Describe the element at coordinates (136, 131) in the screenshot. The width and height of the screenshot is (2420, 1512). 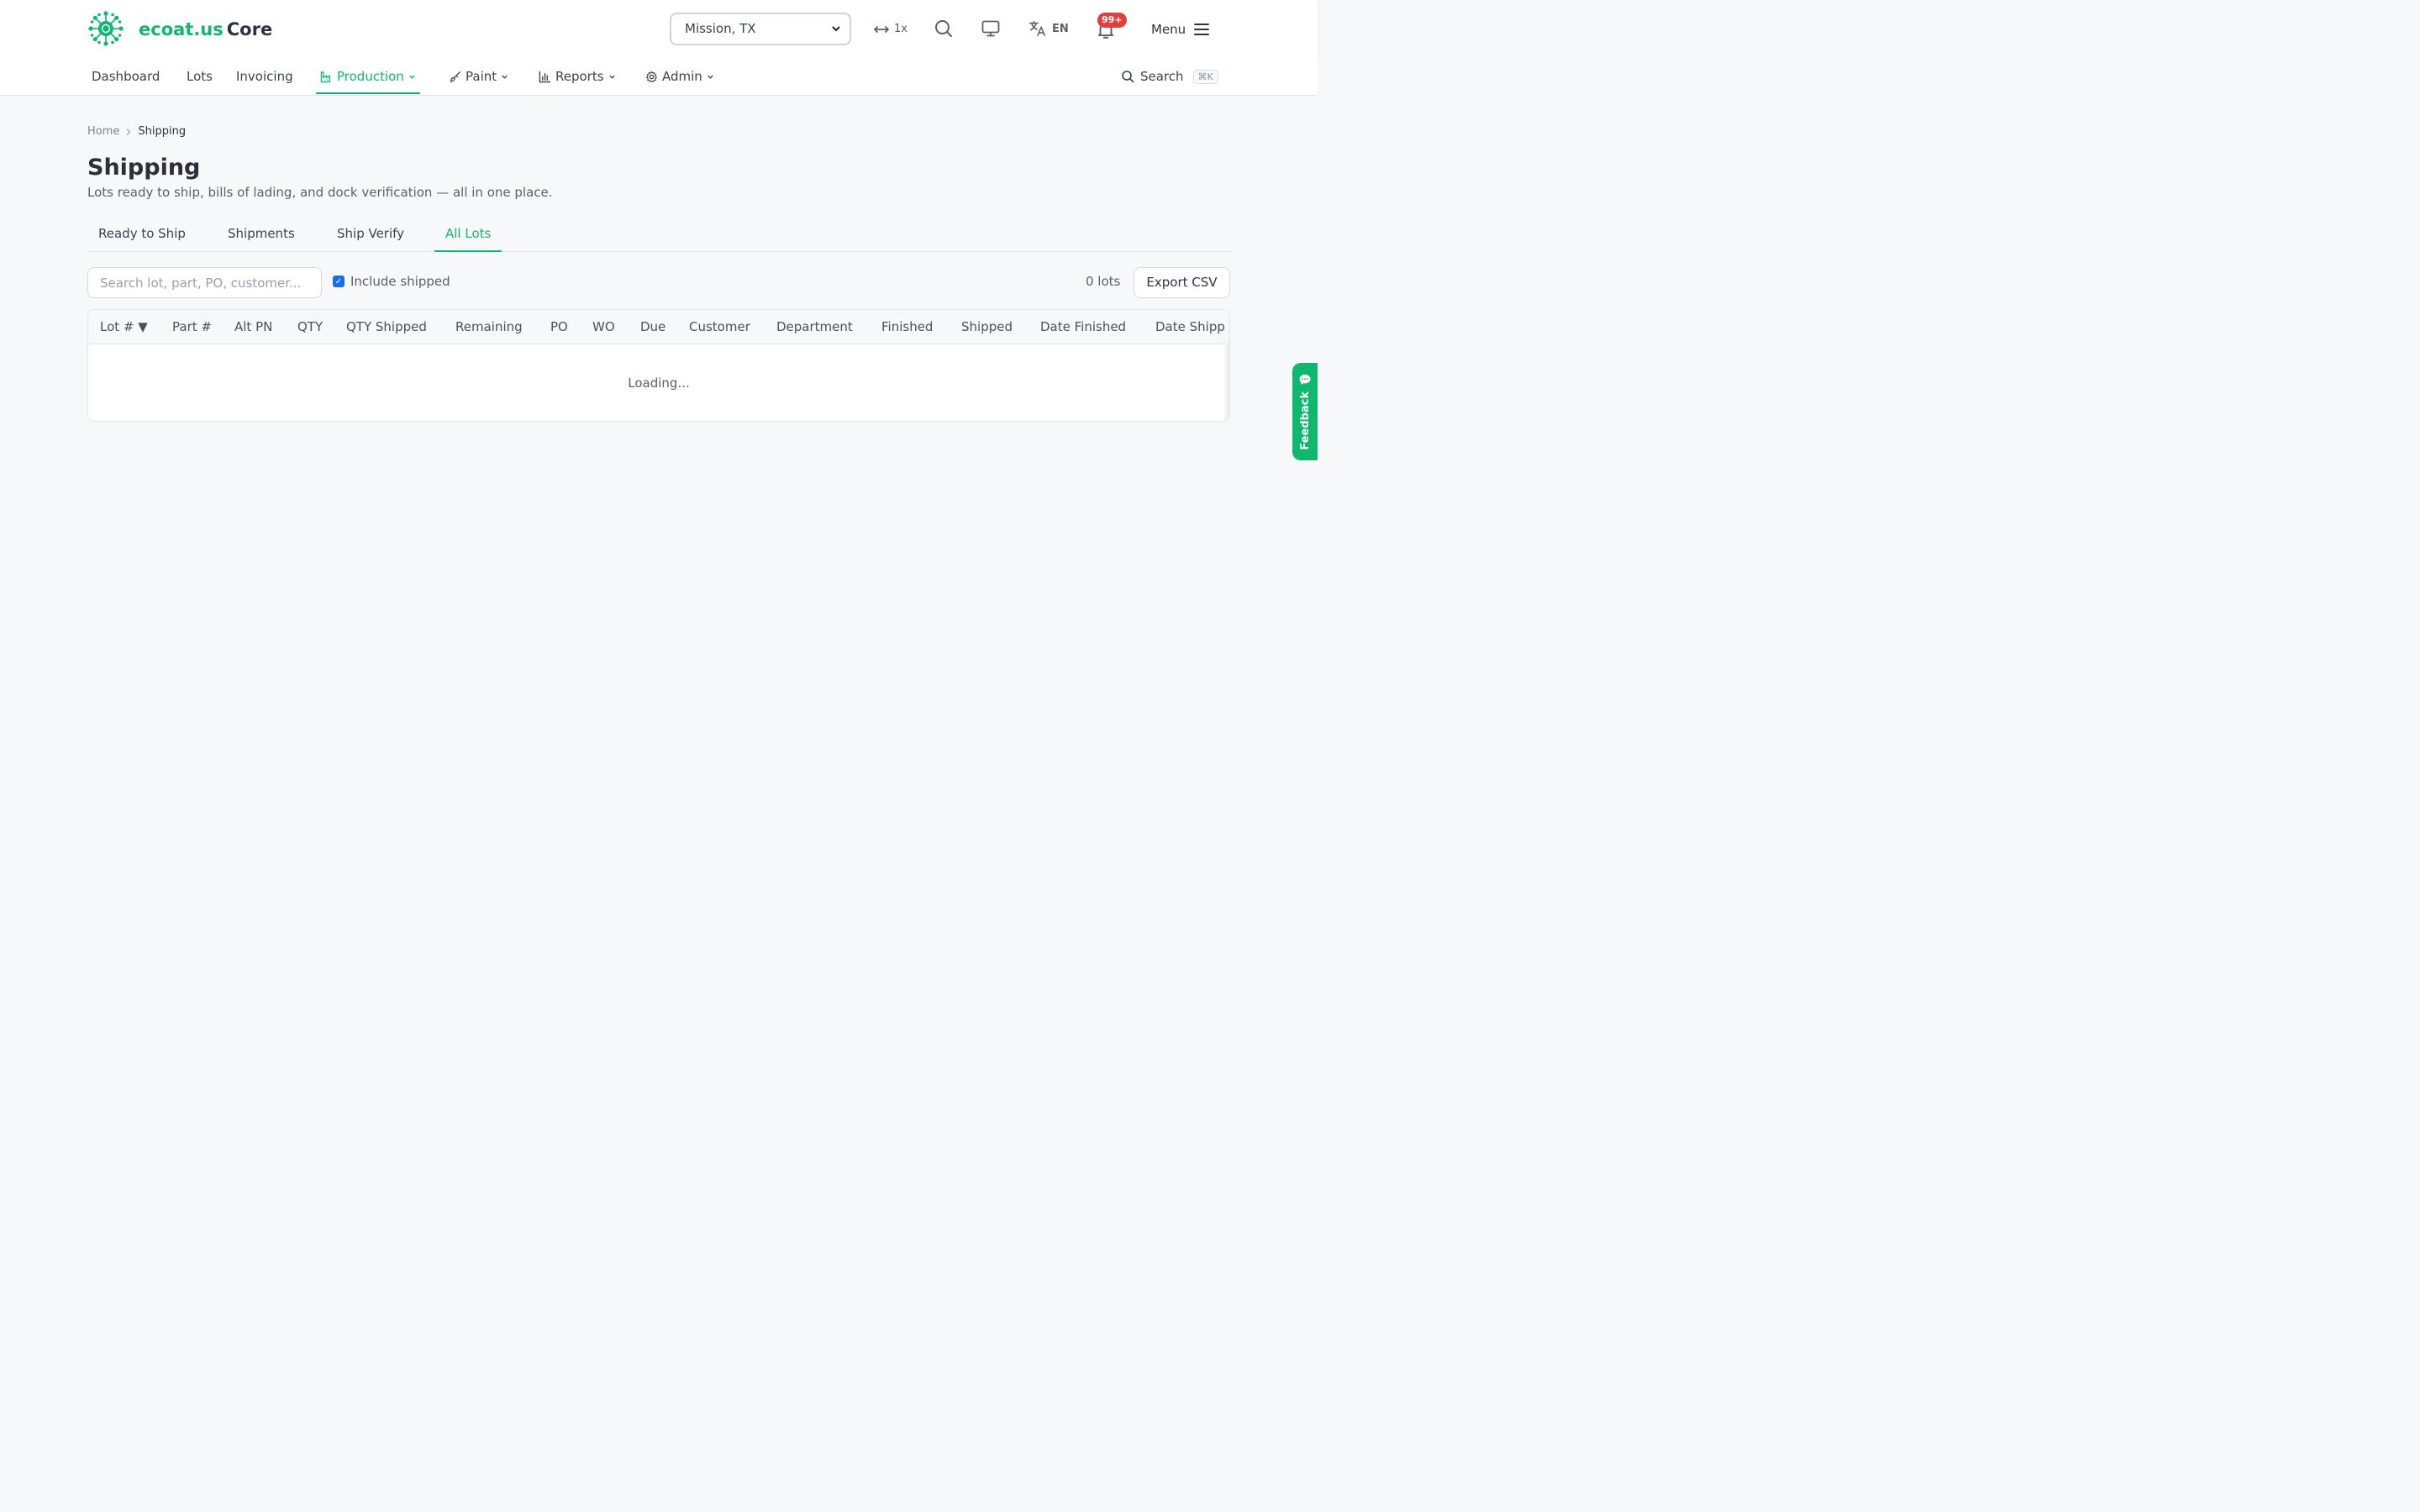
I see `breadcrumb: Home Shipping` at that location.